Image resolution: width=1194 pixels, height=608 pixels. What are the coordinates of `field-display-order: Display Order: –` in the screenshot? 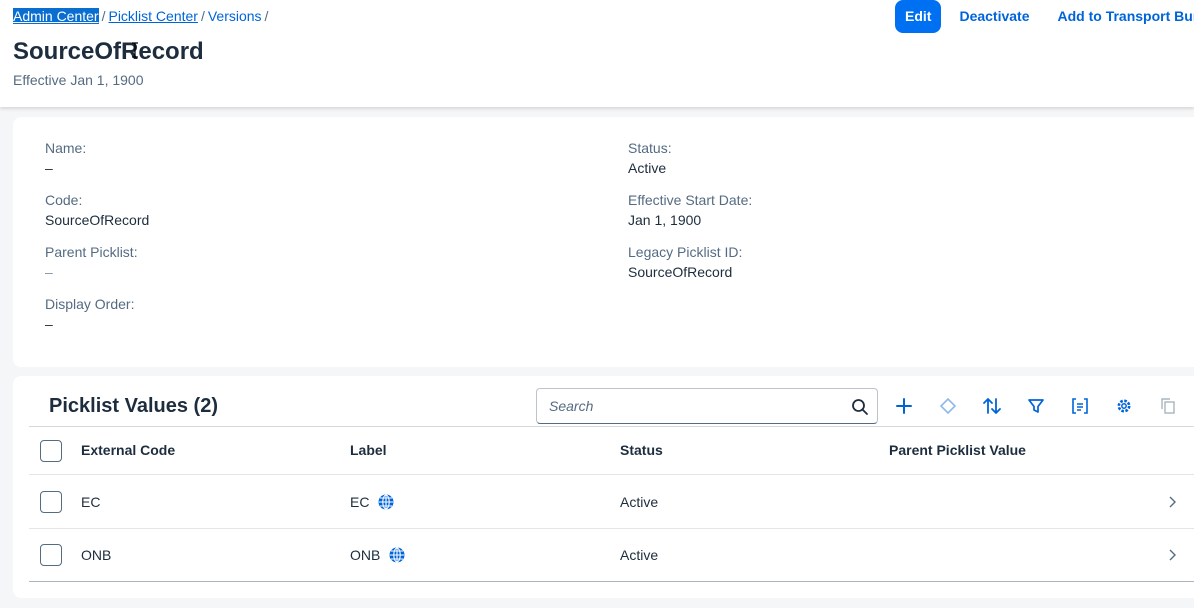 It's located at (89, 316).